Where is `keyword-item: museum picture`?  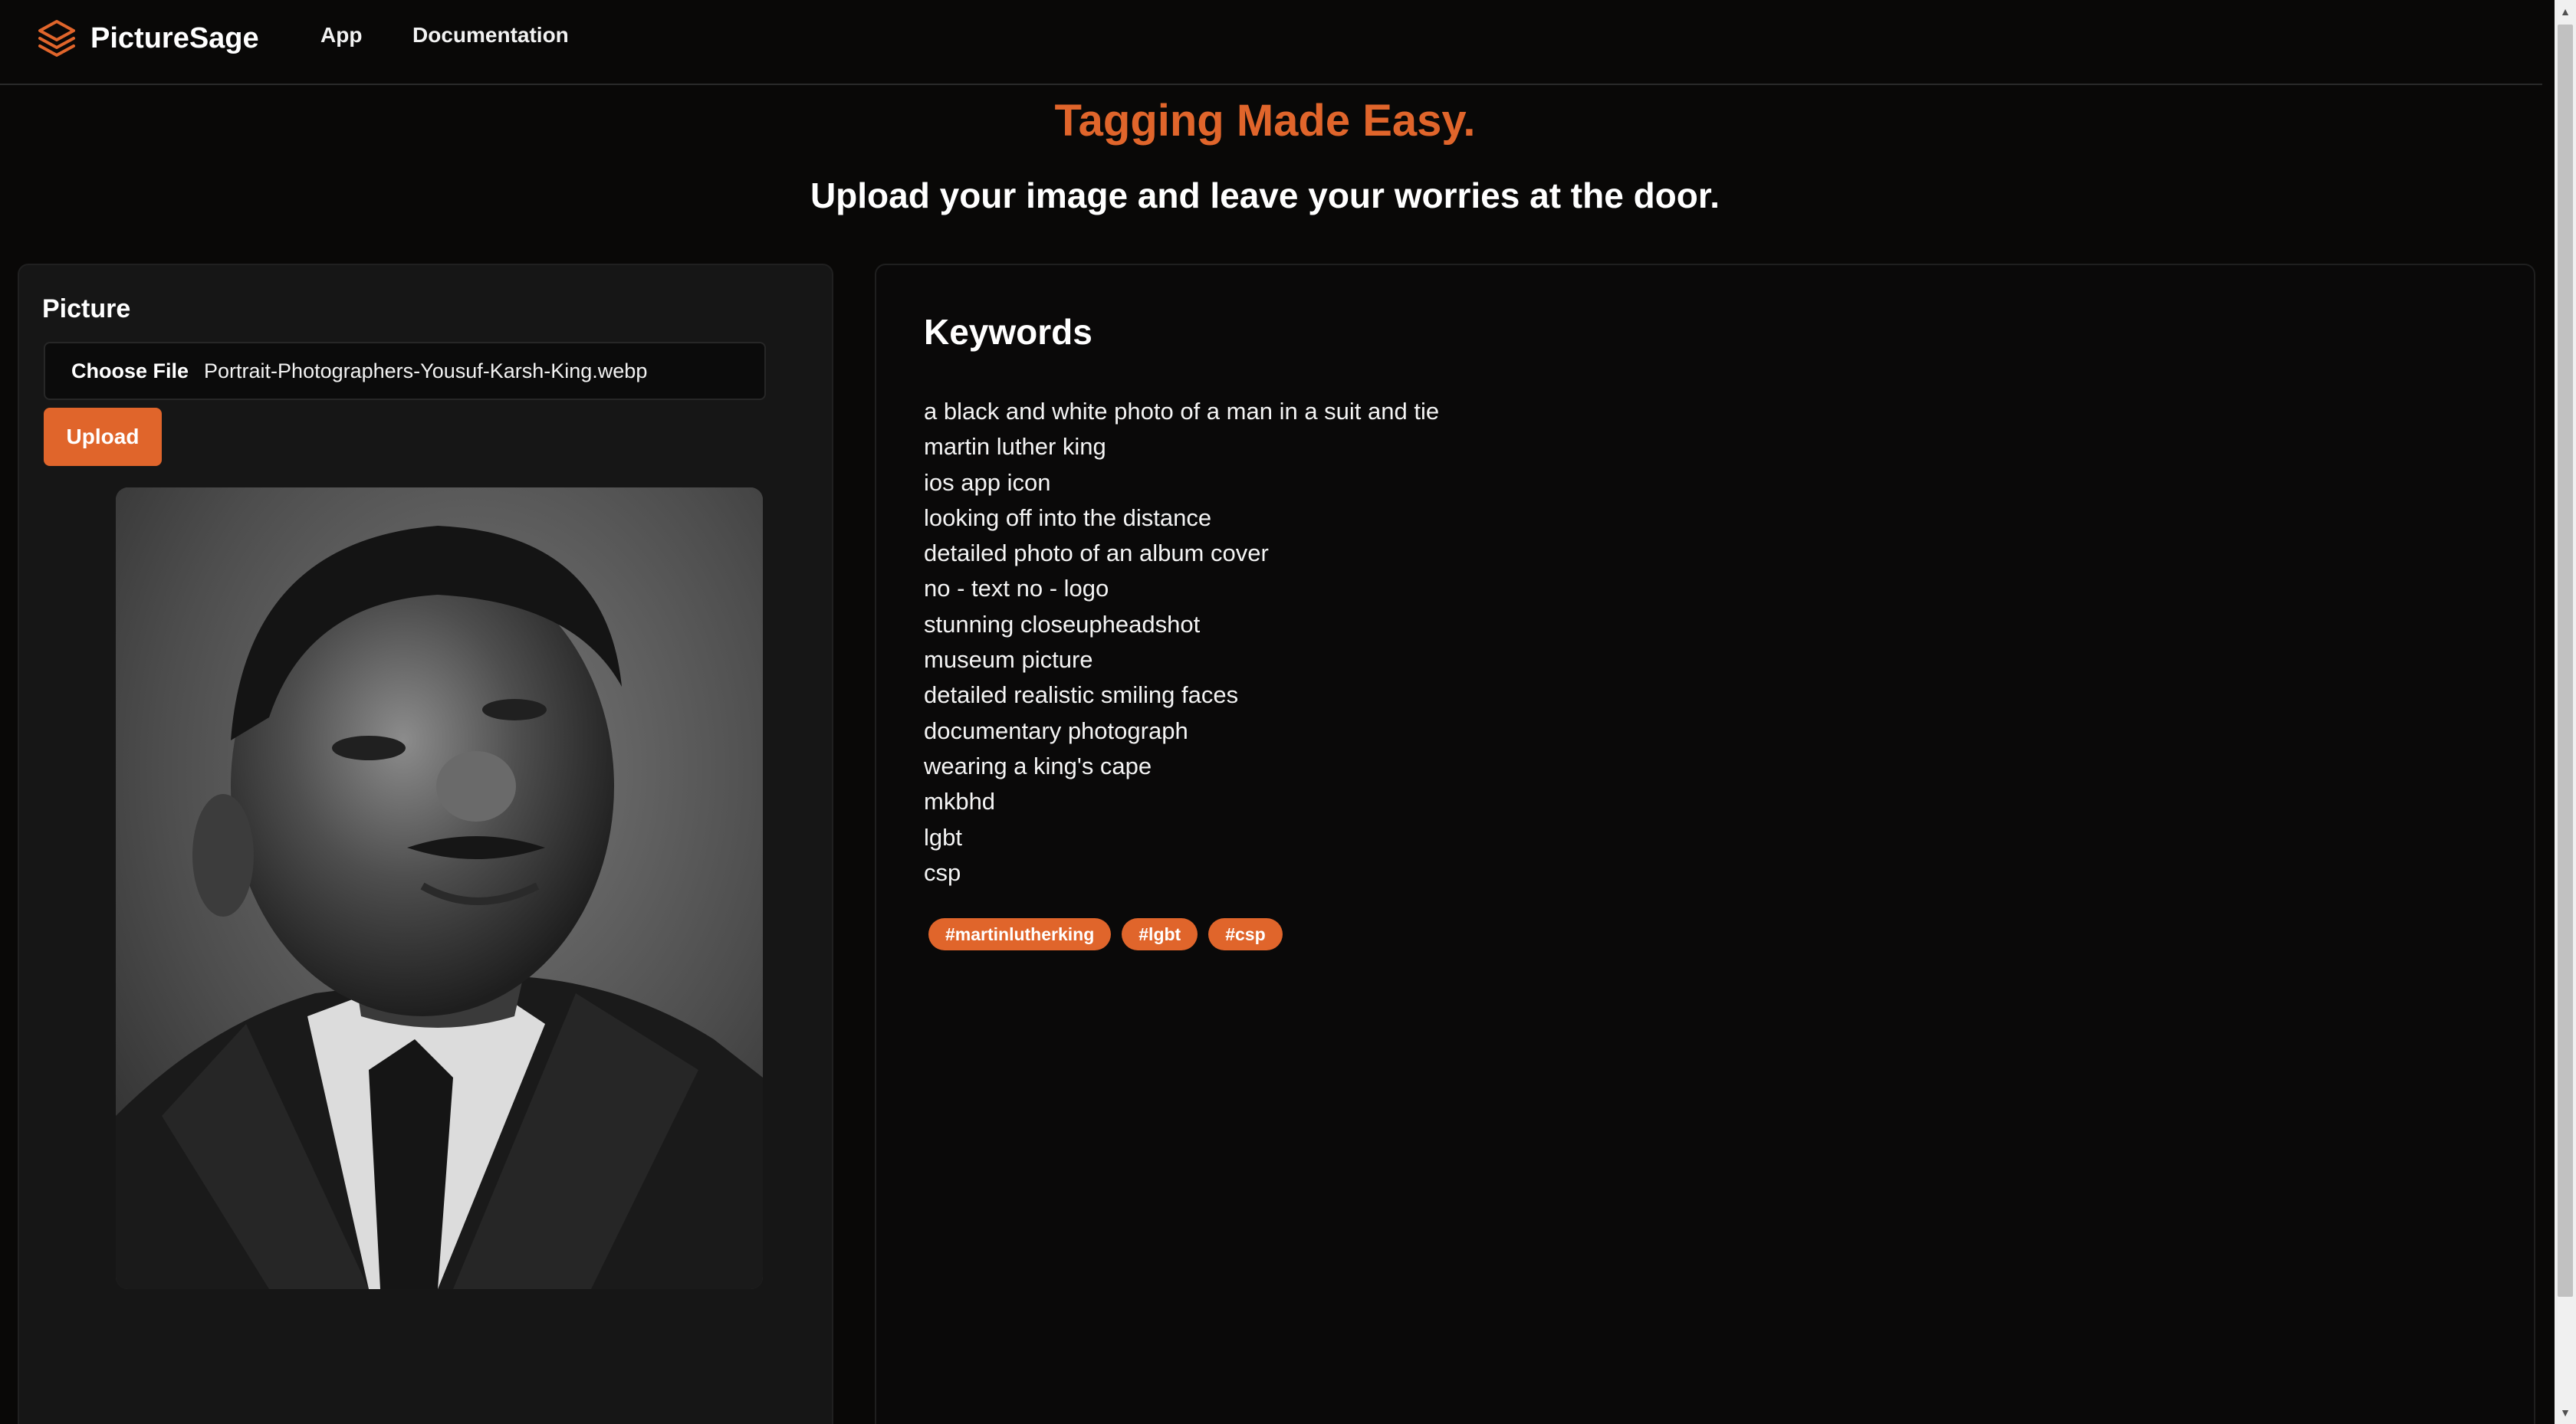 keyword-item: museum picture is located at coordinates (1009, 660).